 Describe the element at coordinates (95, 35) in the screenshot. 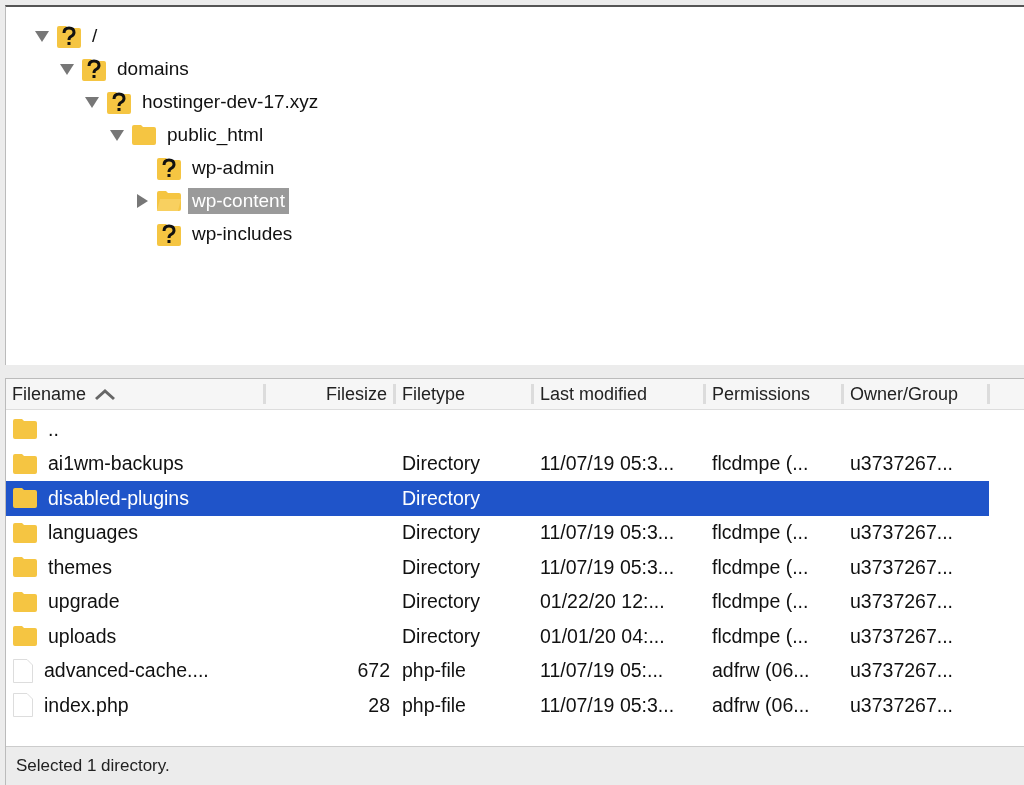

I see `tree-item: /` at that location.